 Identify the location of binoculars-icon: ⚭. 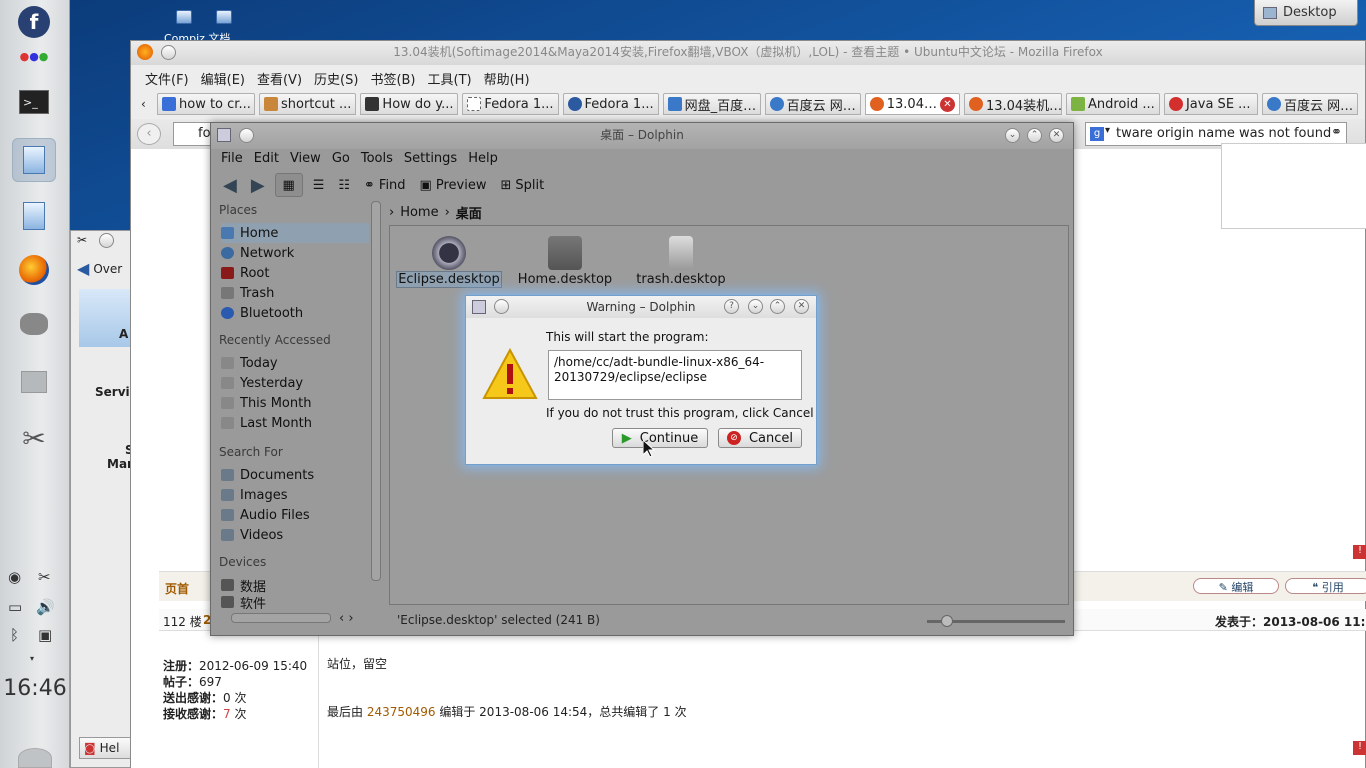
(1336, 132).